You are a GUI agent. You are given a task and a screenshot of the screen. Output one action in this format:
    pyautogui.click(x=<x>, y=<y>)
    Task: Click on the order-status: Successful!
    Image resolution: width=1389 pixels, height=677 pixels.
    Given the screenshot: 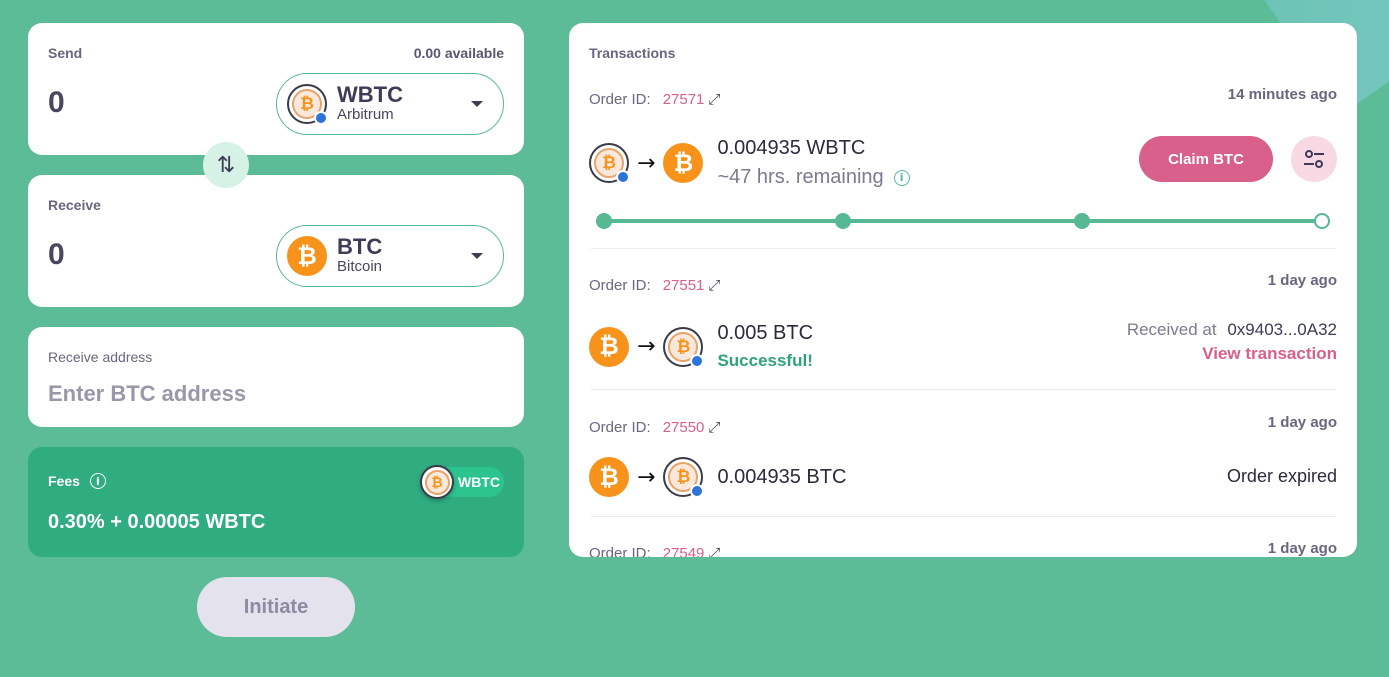 What is the action you would take?
    pyautogui.click(x=765, y=360)
    